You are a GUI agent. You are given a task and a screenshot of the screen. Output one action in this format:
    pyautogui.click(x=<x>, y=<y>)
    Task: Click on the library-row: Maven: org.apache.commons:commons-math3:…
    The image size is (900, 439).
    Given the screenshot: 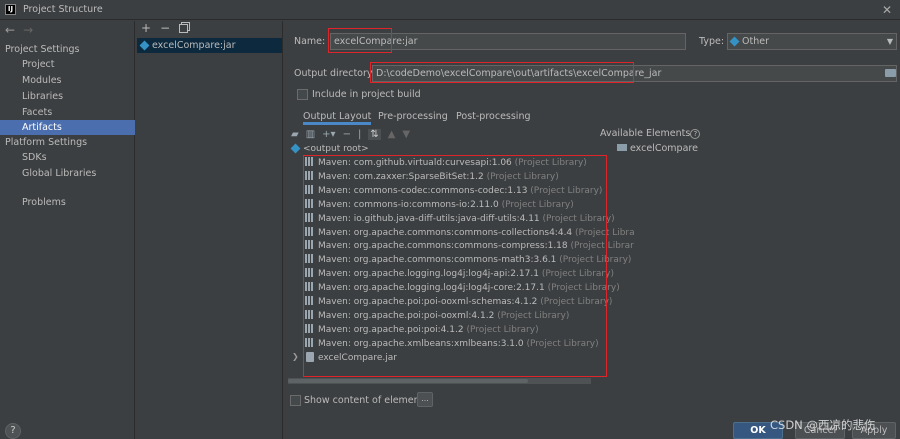 What is the action you would take?
    pyautogui.click(x=468, y=260)
    